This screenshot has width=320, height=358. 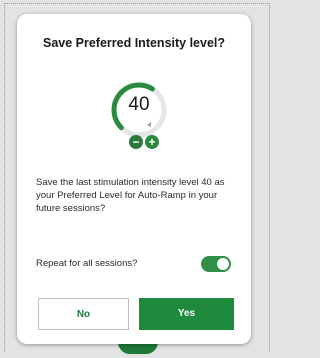 I want to click on screen-border-left, so click(x=4, y=177).